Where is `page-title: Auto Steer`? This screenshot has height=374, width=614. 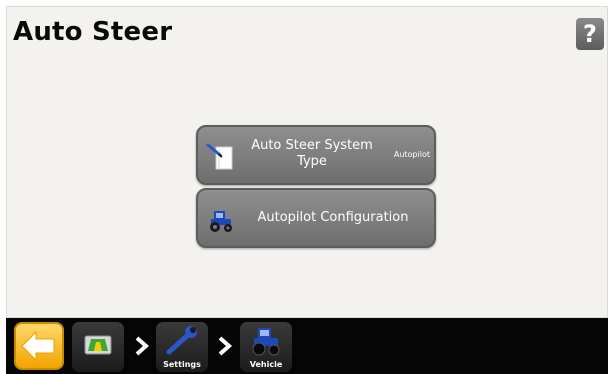 page-title: Auto Steer is located at coordinates (93, 32).